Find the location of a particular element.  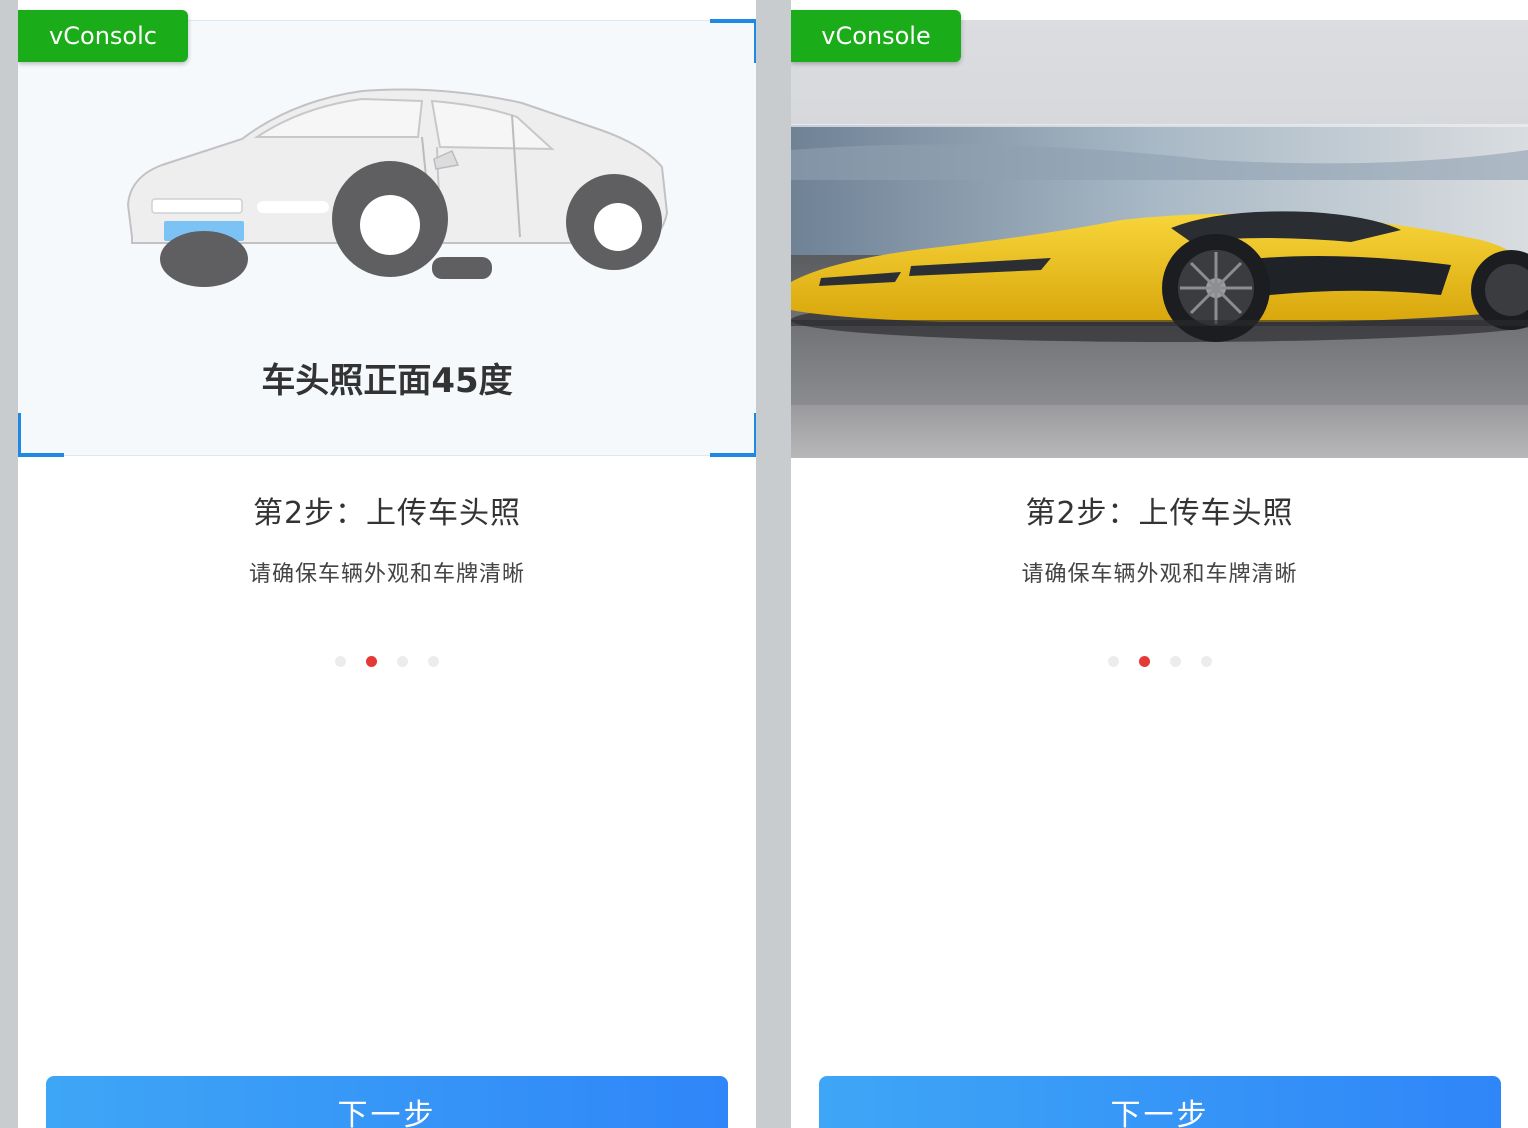

frame-corner-top-right-vertical is located at coordinates (755, 41).